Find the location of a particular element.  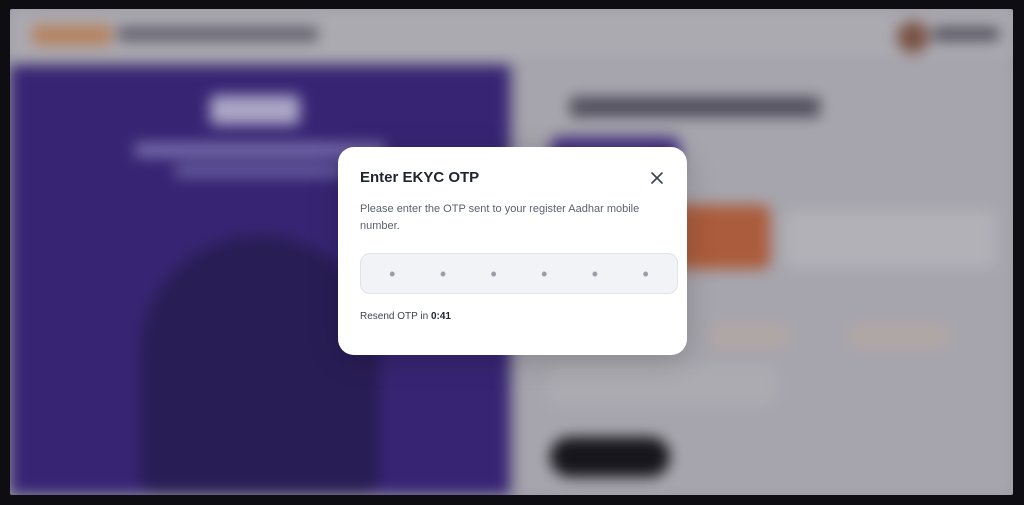

resend-timer: 0:41 is located at coordinates (440, 316).